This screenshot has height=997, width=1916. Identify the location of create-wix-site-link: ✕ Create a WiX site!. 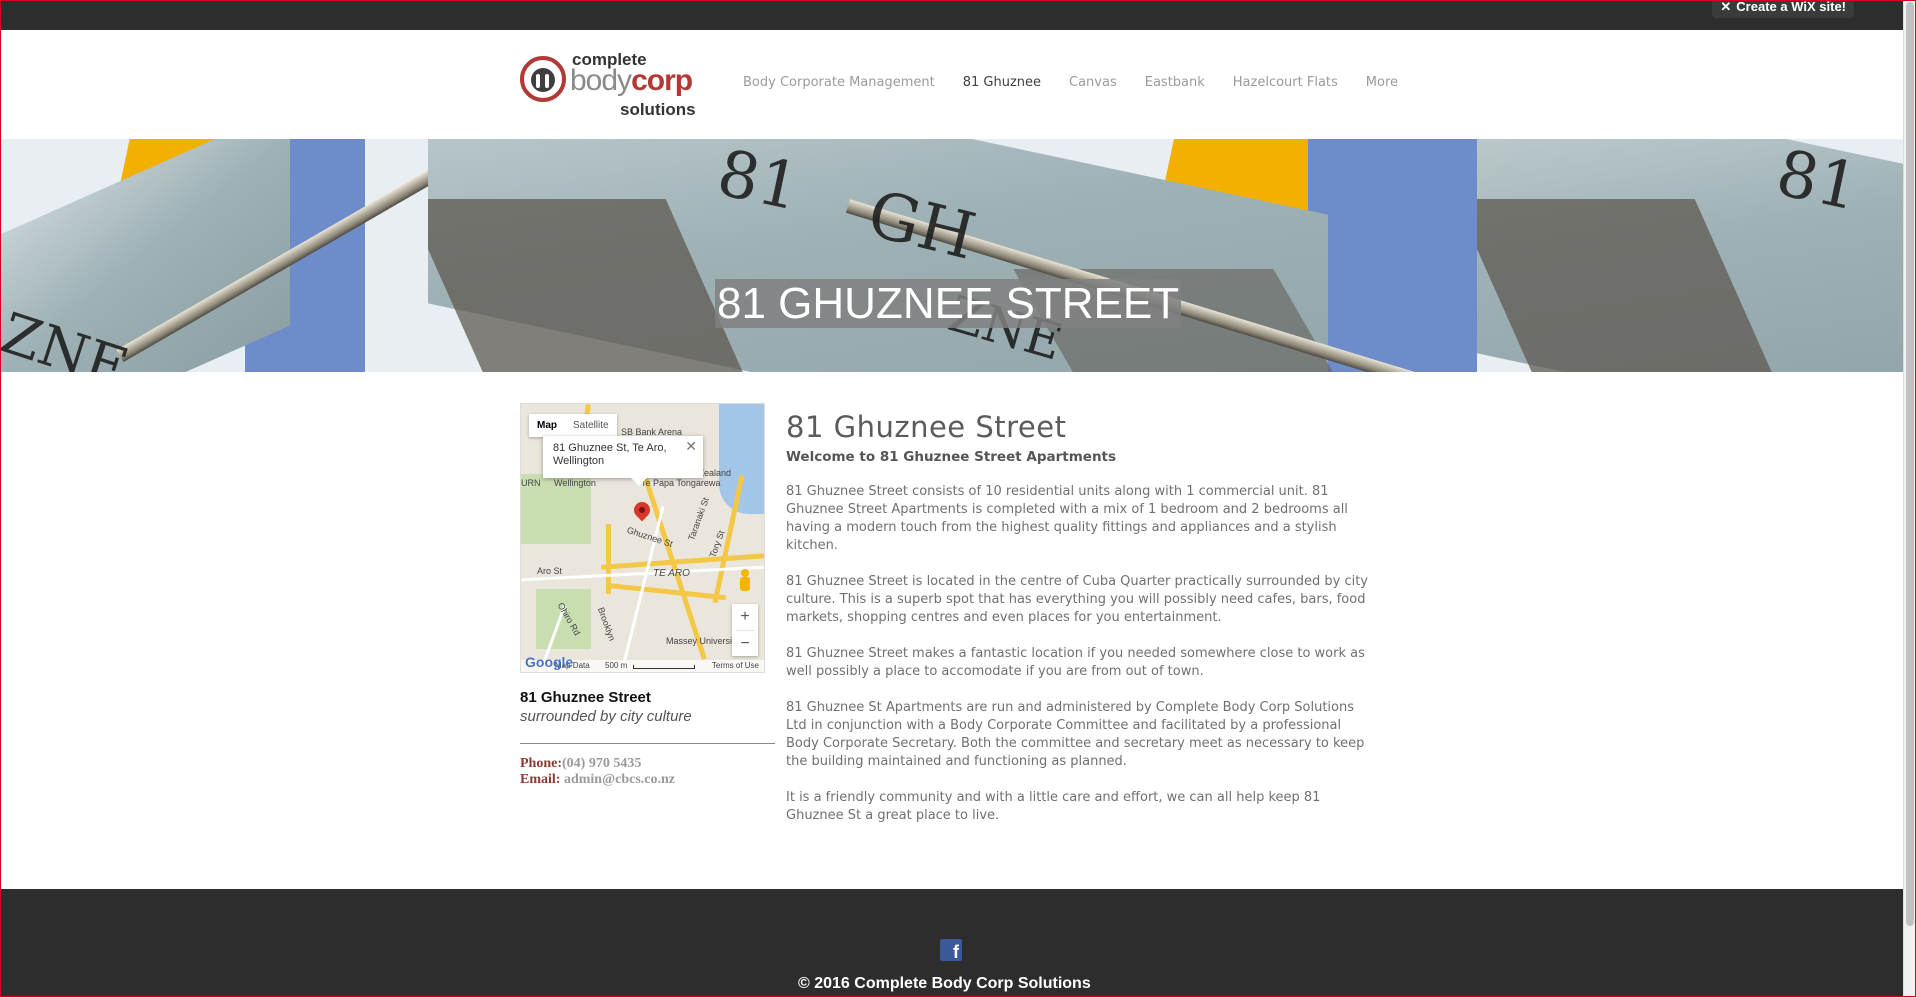
(1783, 9).